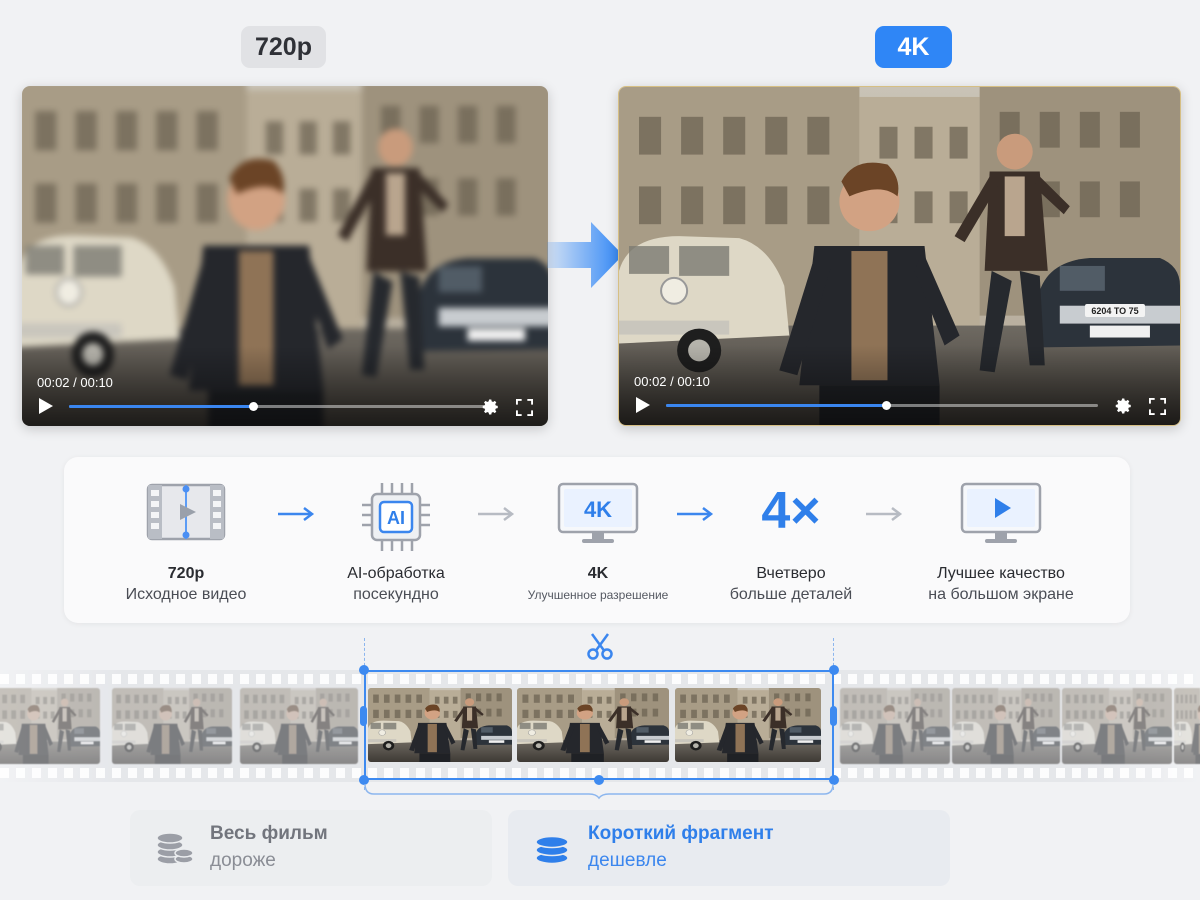 The width and height of the screenshot is (1200, 900). Describe the element at coordinates (599, 725) in the screenshot. I see `trim-selection` at that location.